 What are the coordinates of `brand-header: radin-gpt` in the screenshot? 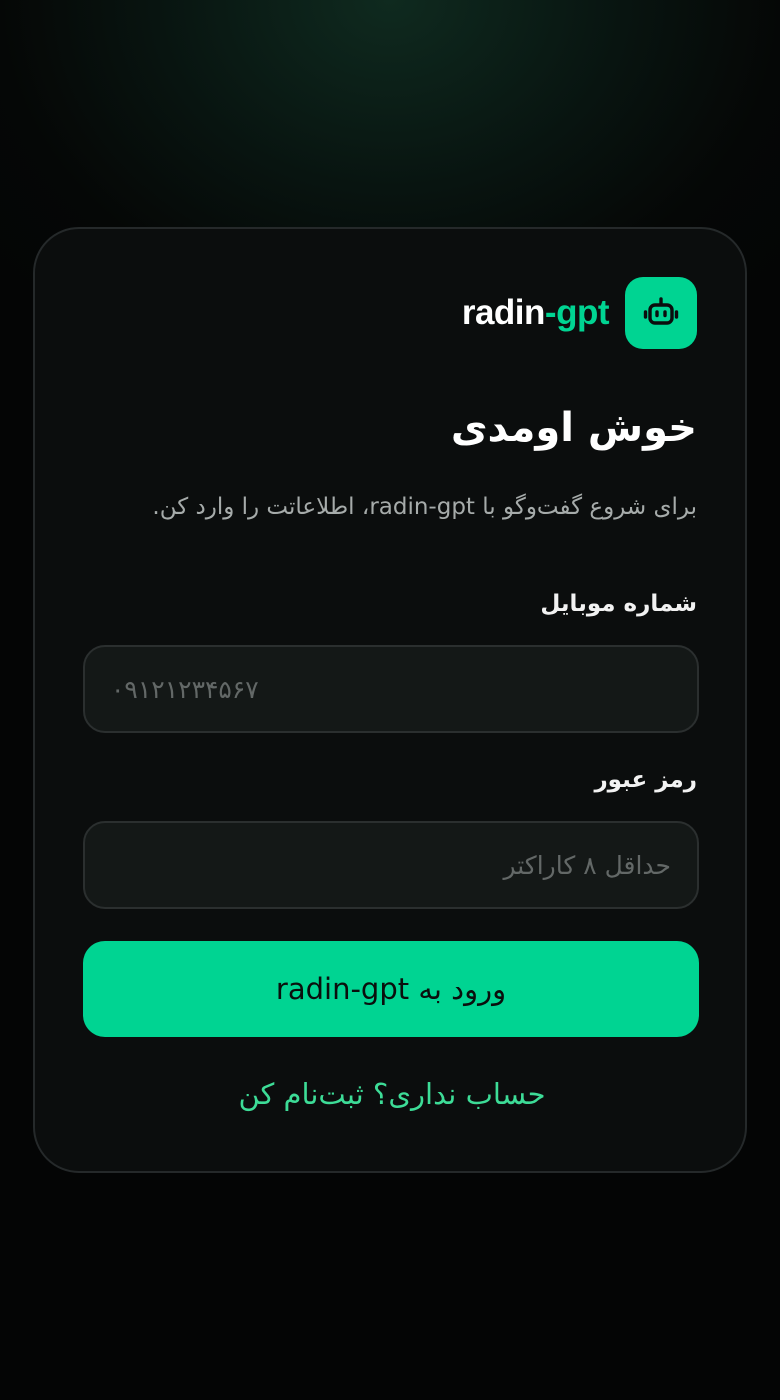 It's located at (579, 313).